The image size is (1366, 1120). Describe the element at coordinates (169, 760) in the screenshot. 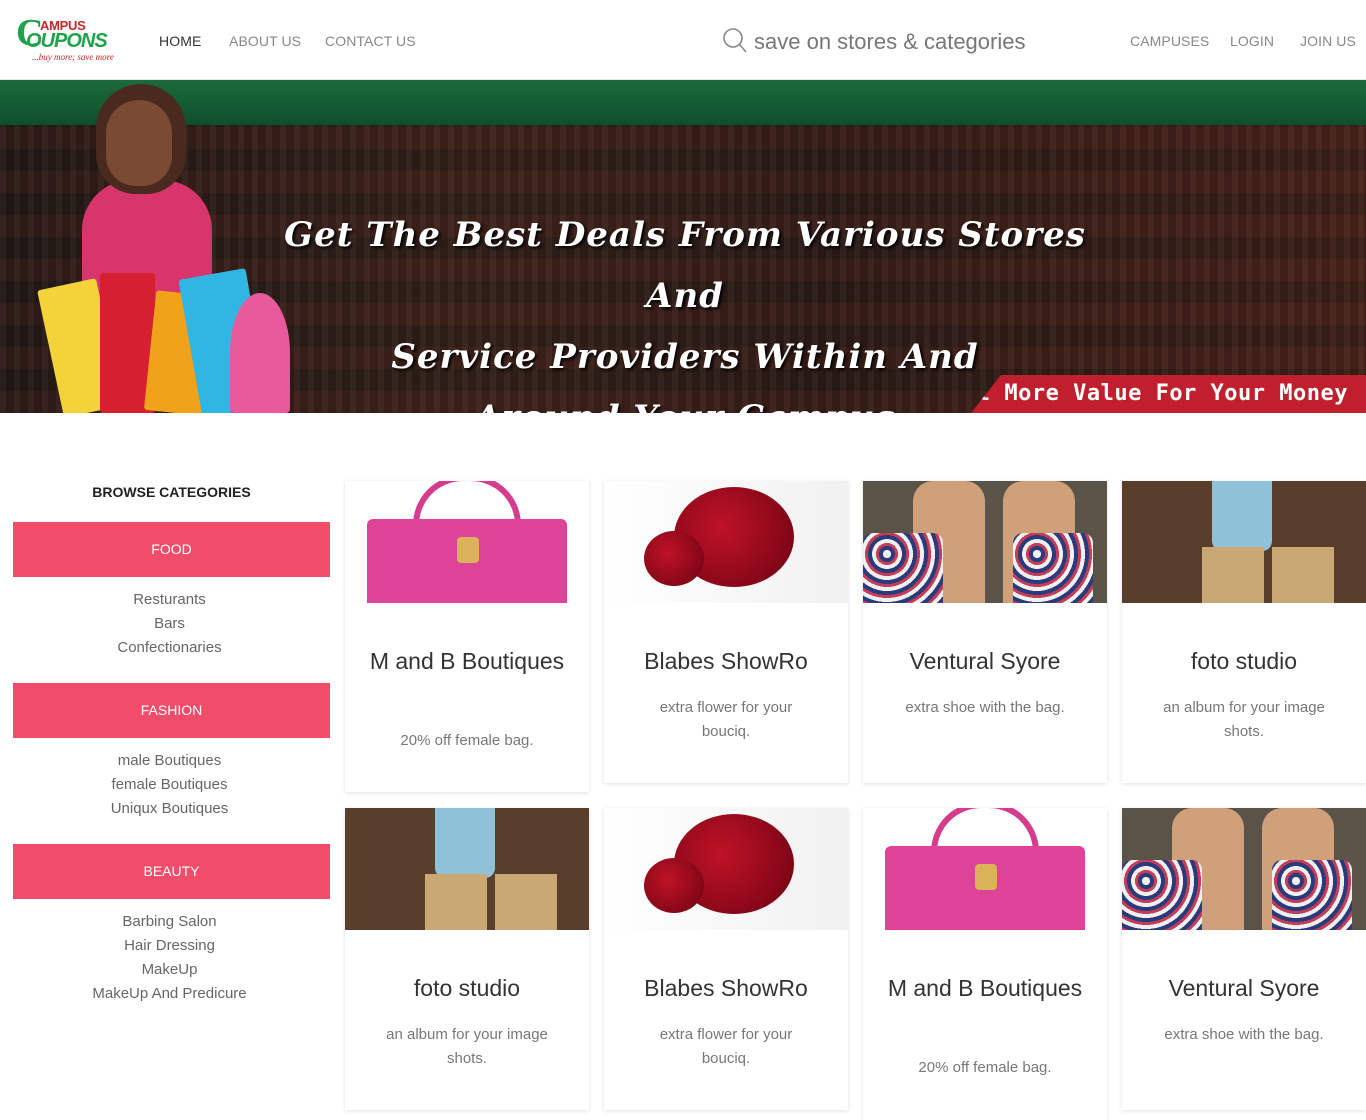

I see `sidebar-item-male-boutiques: male Boutiques` at that location.